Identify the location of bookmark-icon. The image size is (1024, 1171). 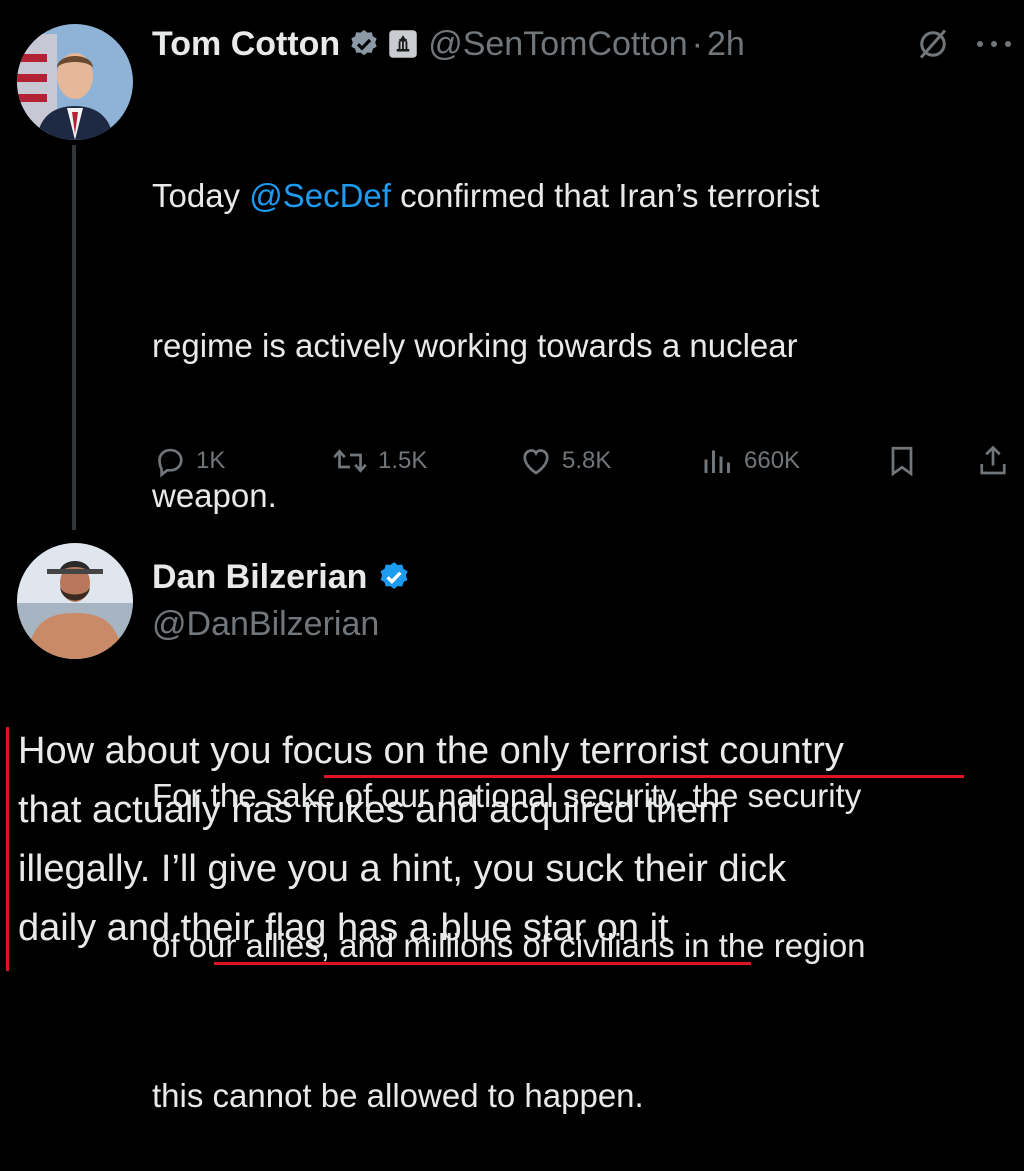
(902, 463).